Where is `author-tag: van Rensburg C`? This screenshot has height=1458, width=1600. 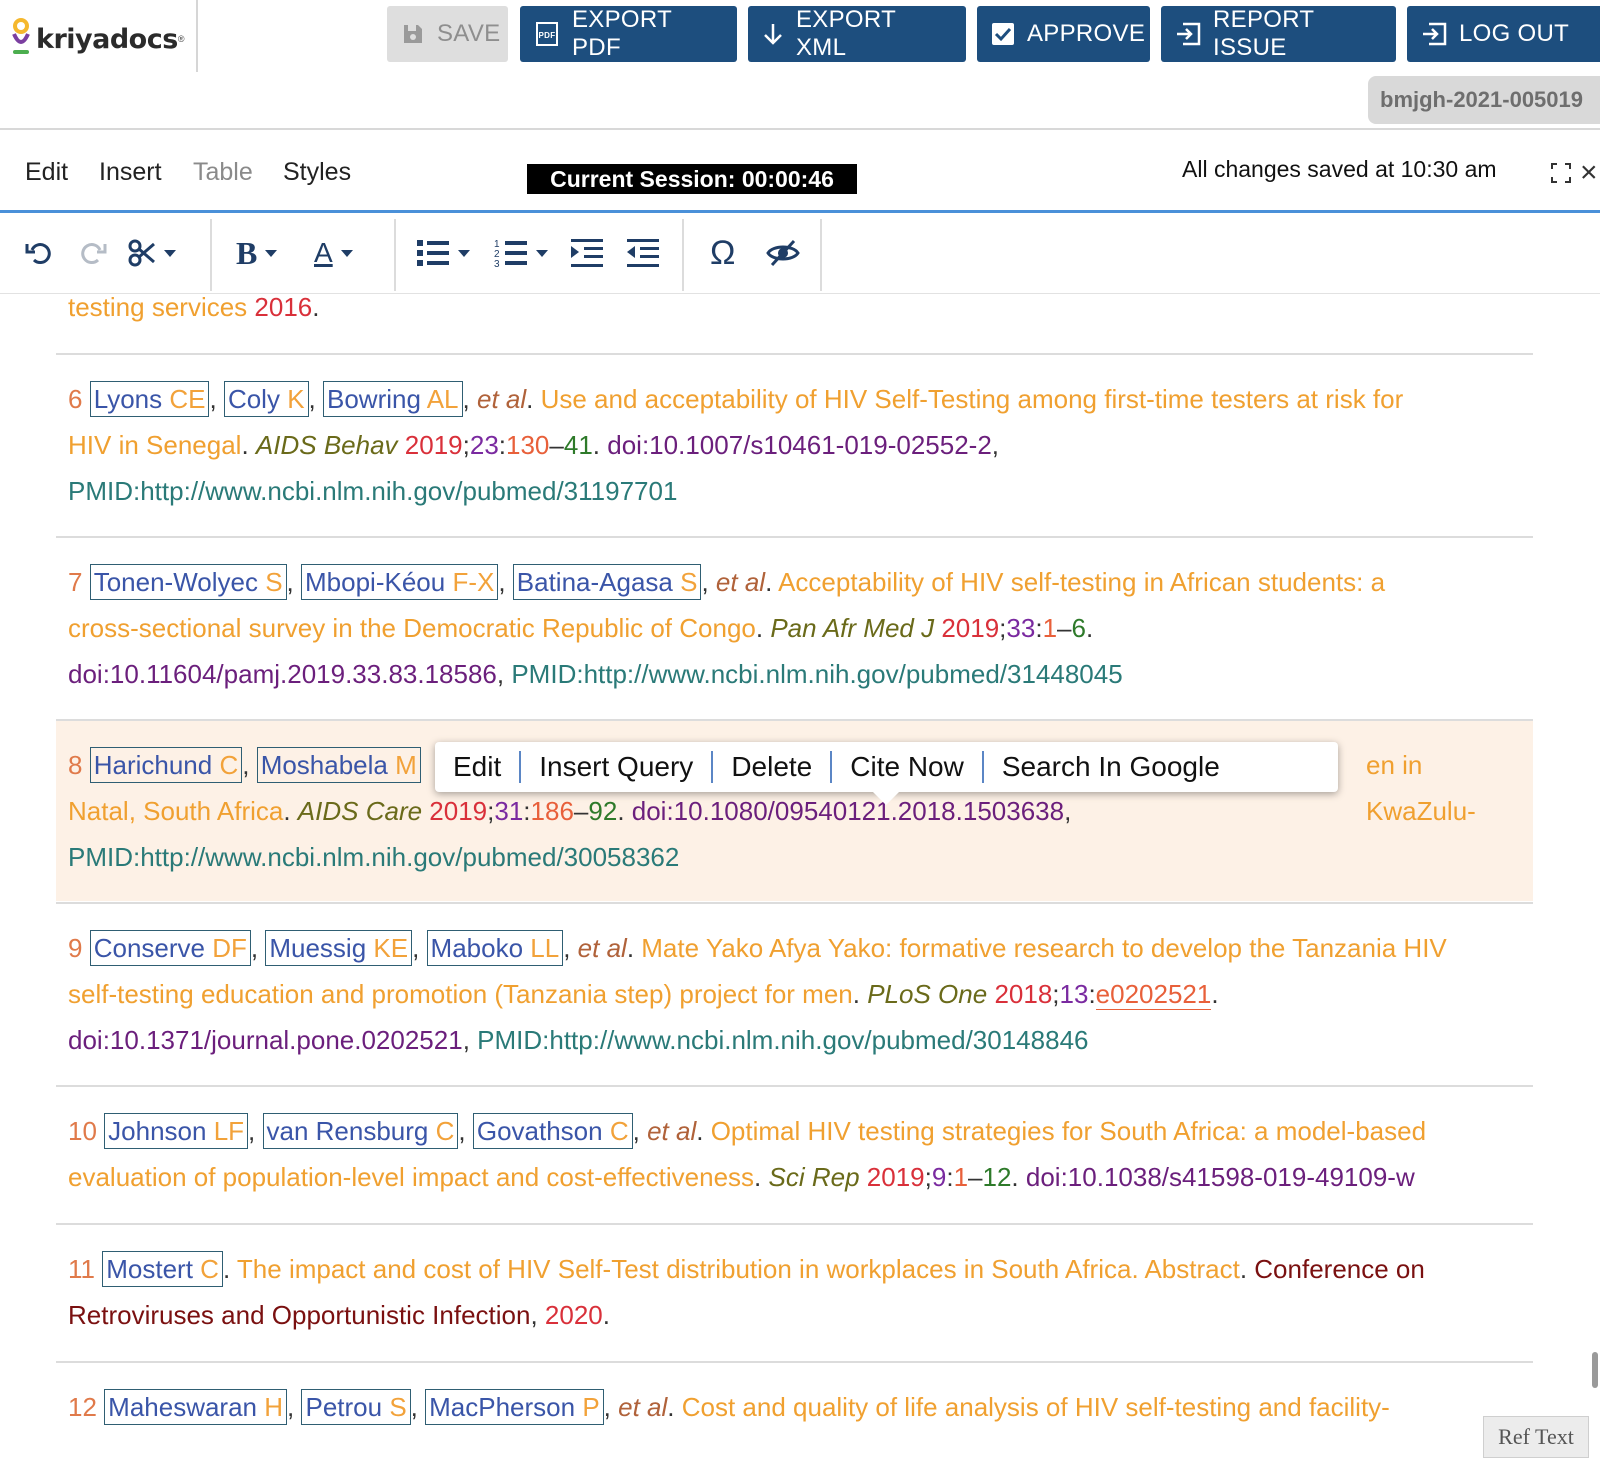 author-tag: van Rensburg C is located at coordinates (360, 1131).